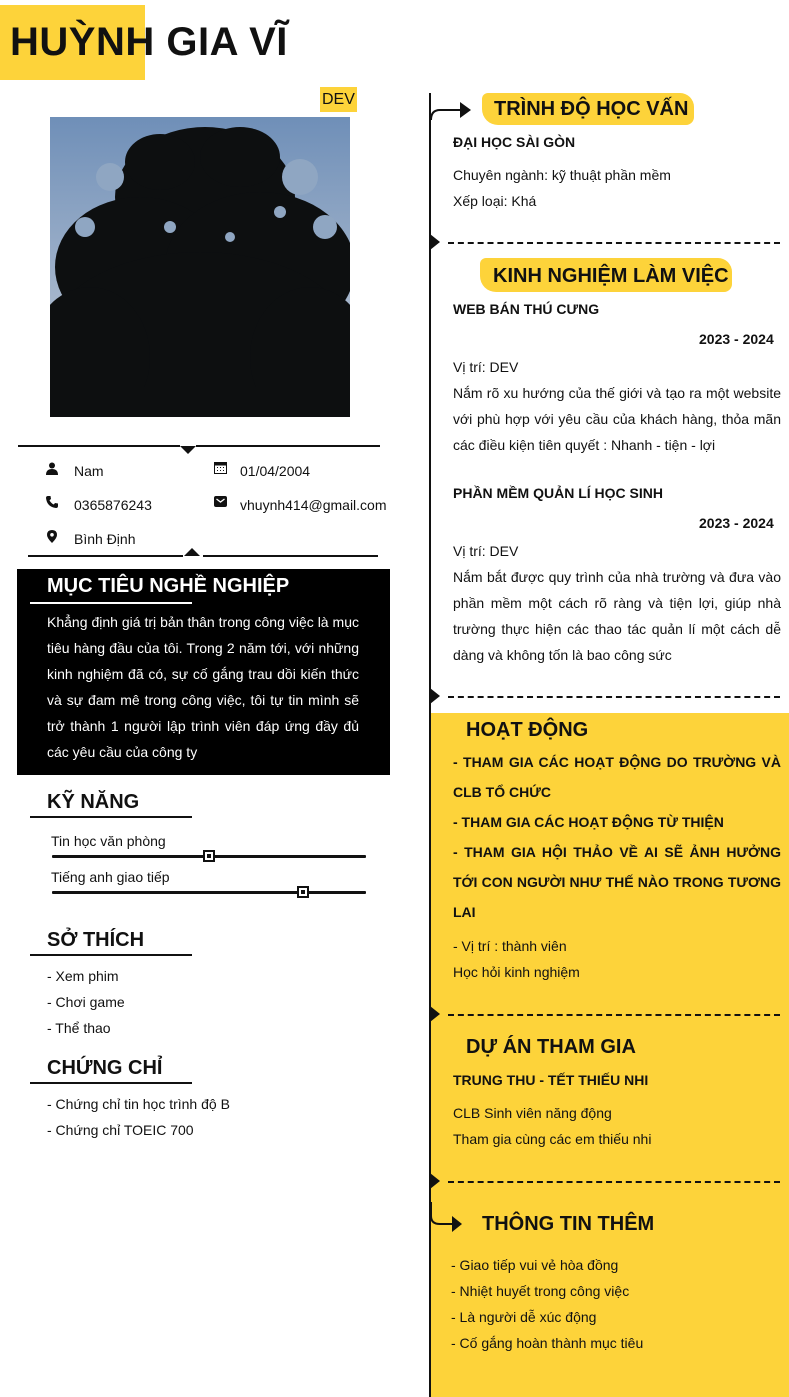 This screenshot has width=789, height=1397. What do you see at coordinates (192, 552) in the screenshot?
I see `triangle-up-icon` at bounding box center [192, 552].